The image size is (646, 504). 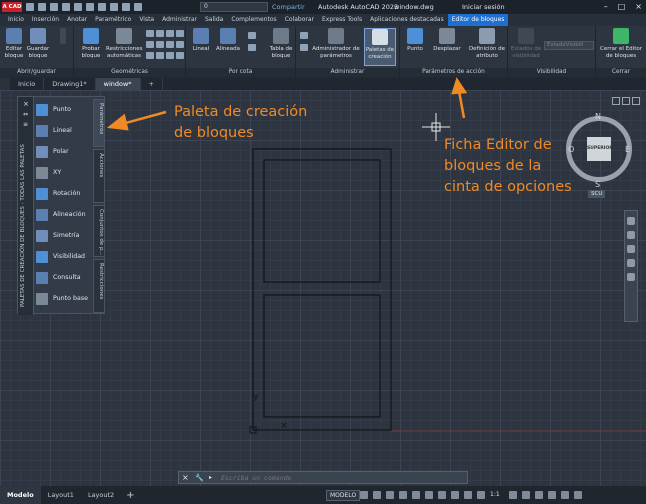 I want to click on palette-item: Lineal, so click(x=64, y=130).